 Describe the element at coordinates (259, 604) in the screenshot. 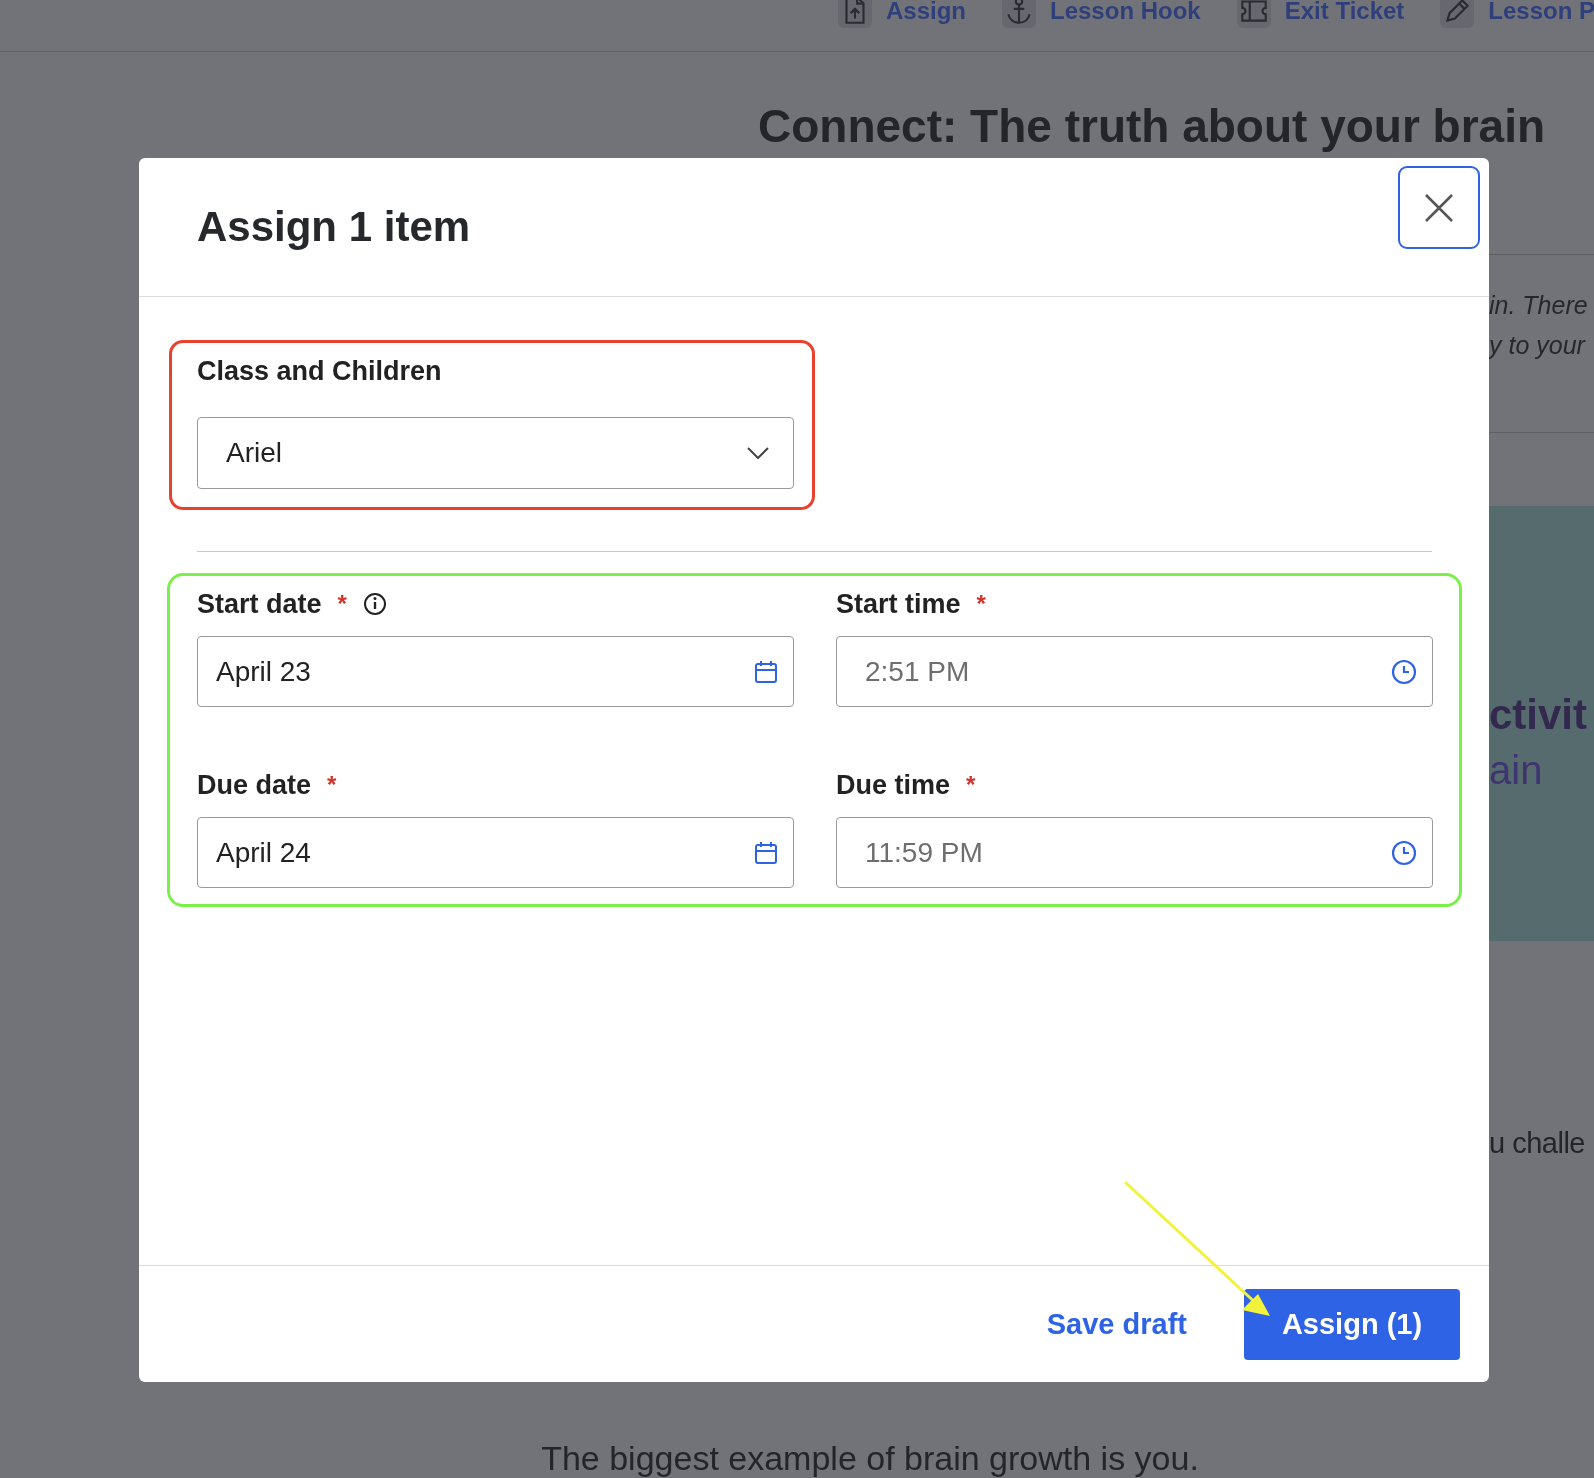

I see `field-label: Start date` at that location.